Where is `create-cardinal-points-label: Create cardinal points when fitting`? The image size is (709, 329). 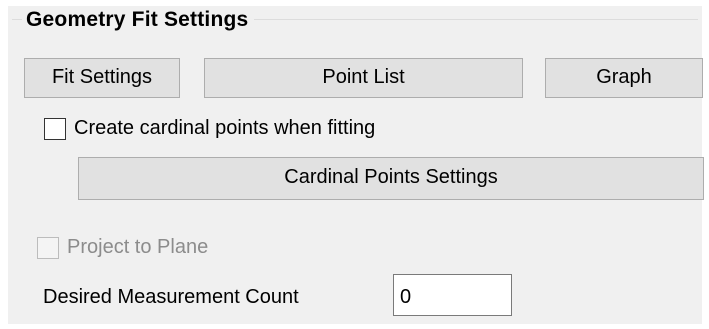 create-cardinal-points-label: Create cardinal points when fitting is located at coordinates (225, 128).